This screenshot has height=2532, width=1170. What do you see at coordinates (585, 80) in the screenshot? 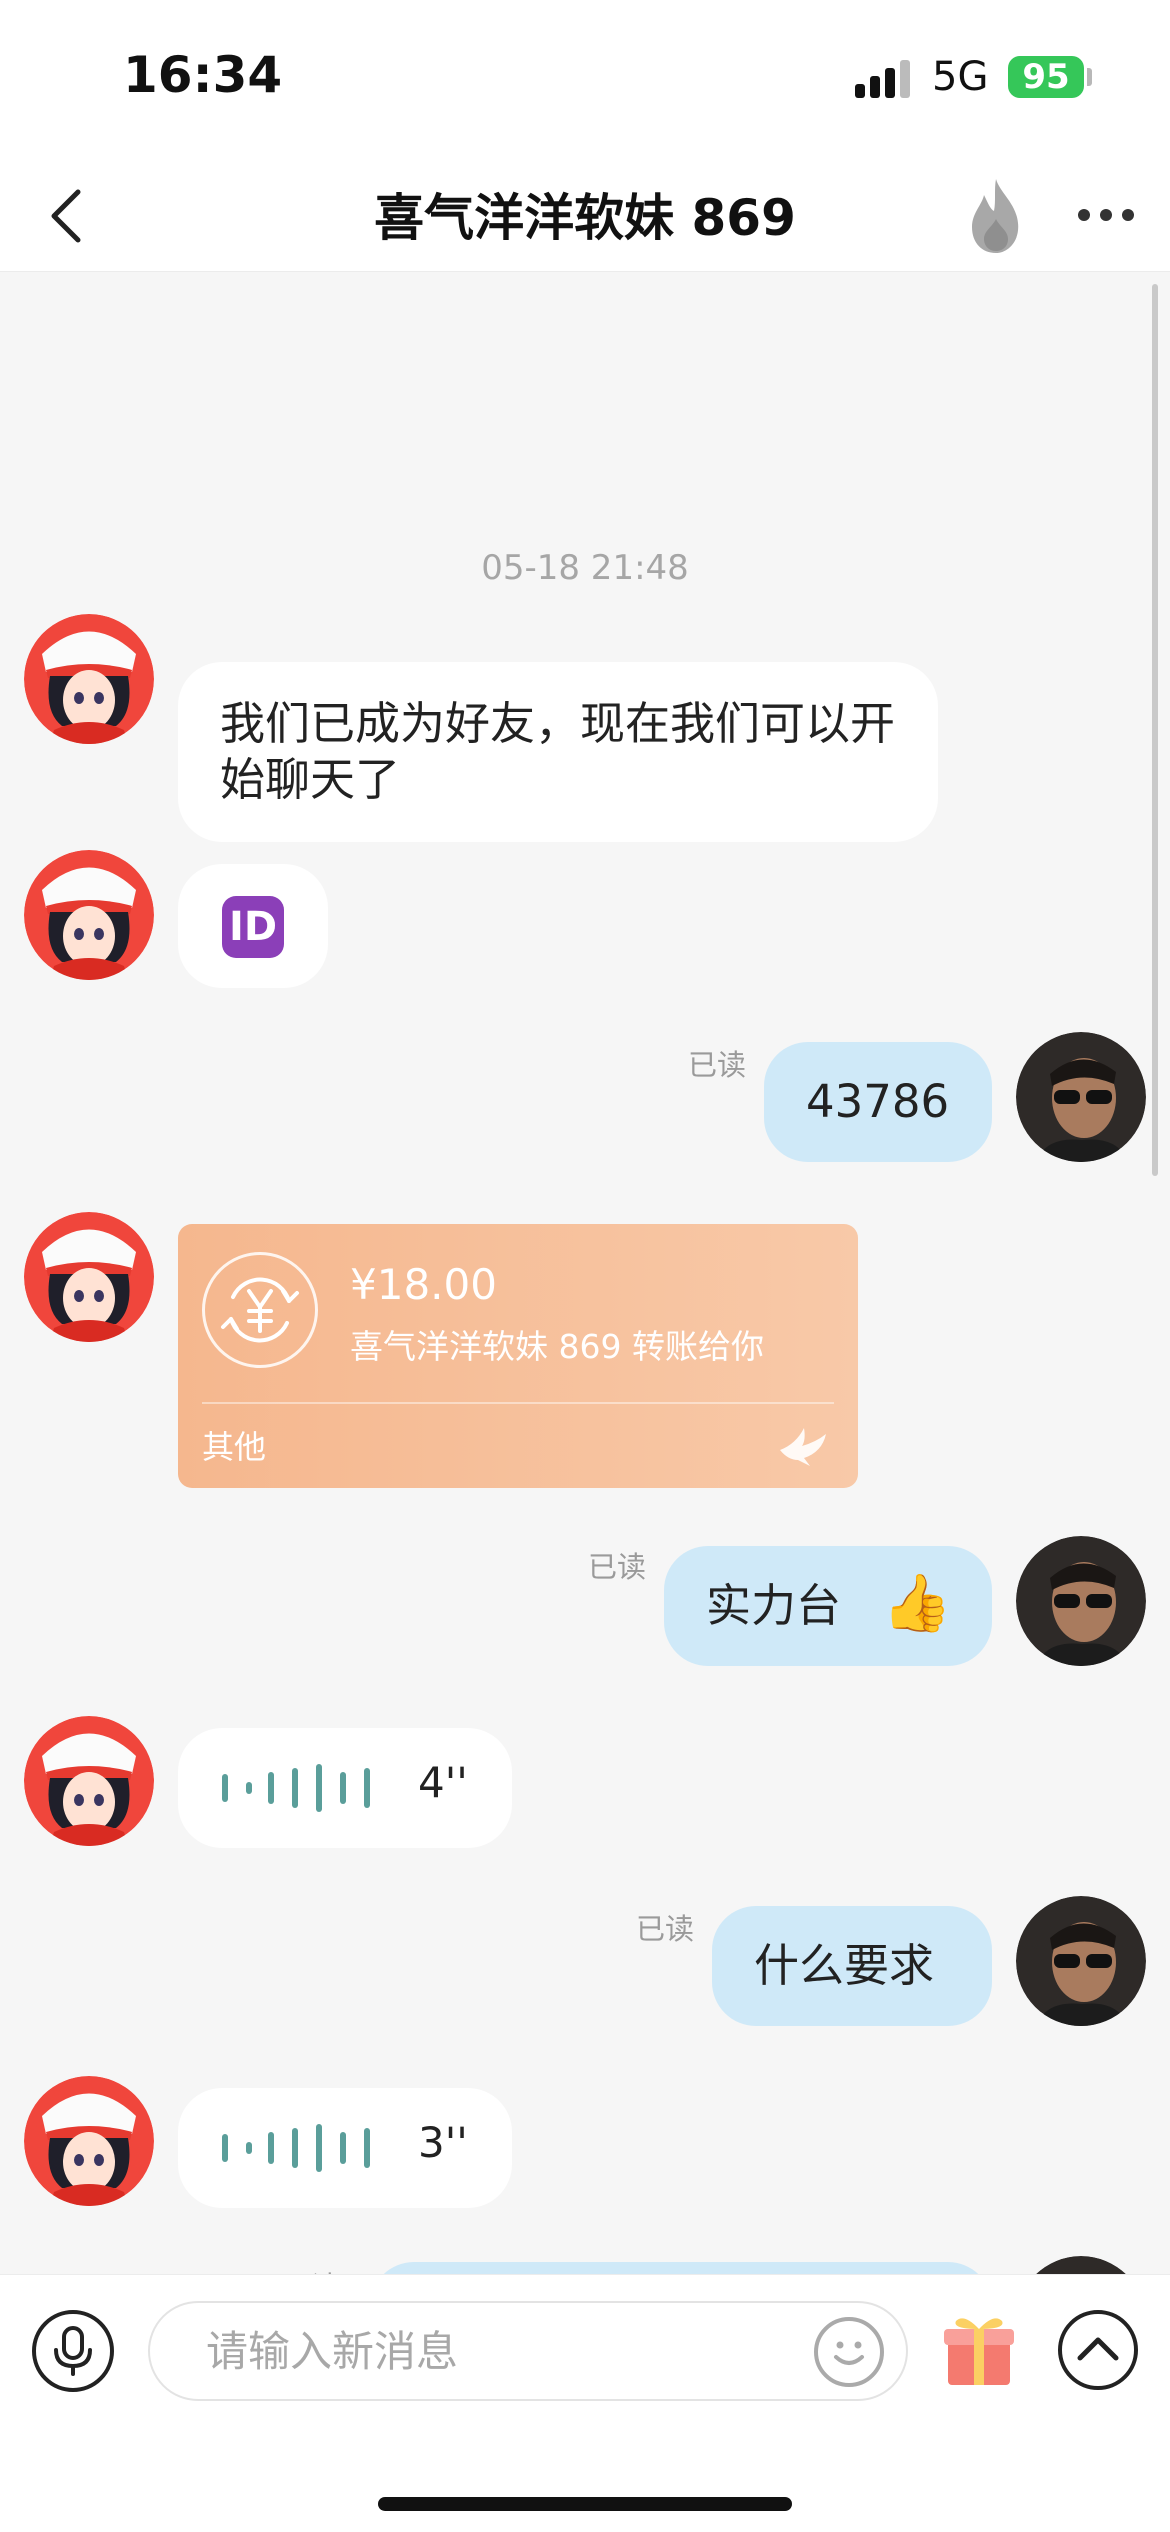
I see `status-bar: 16:34 5G 95` at bounding box center [585, 80].